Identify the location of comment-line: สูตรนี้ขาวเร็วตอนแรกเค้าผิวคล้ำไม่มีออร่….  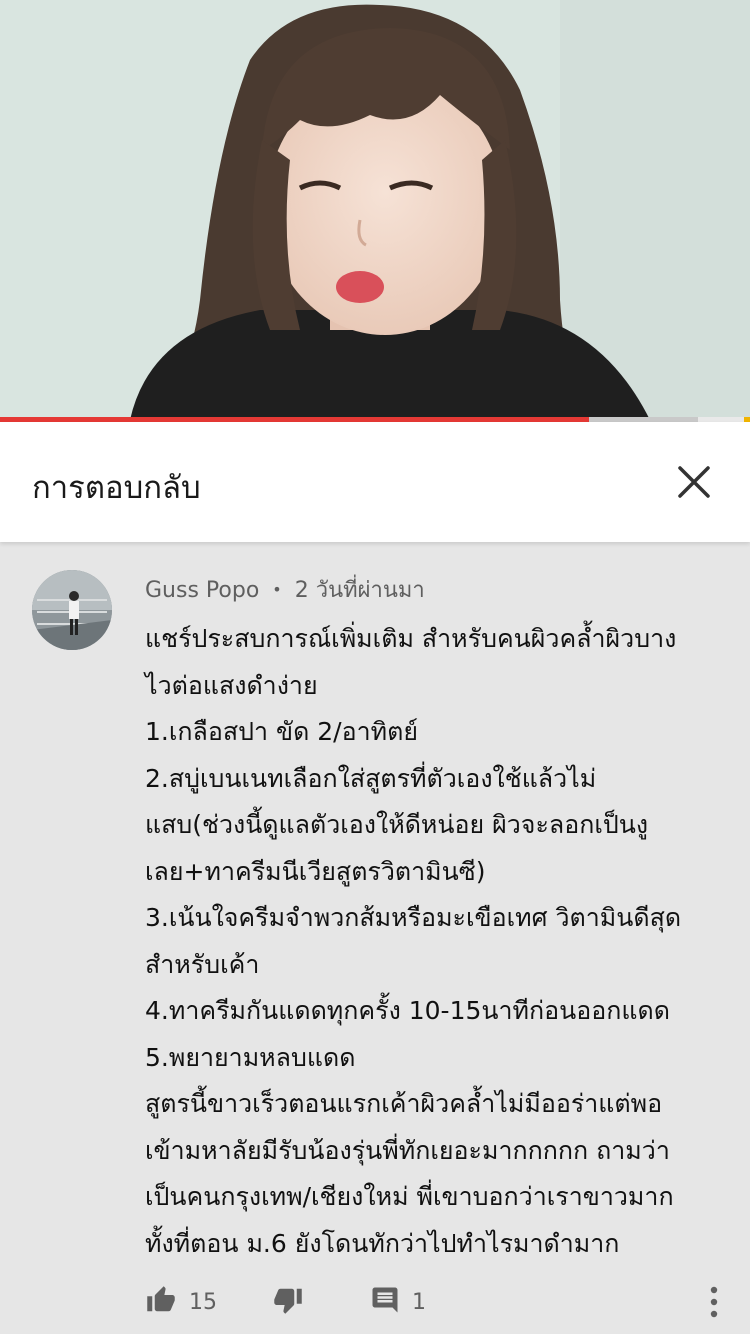
(404, 1103).